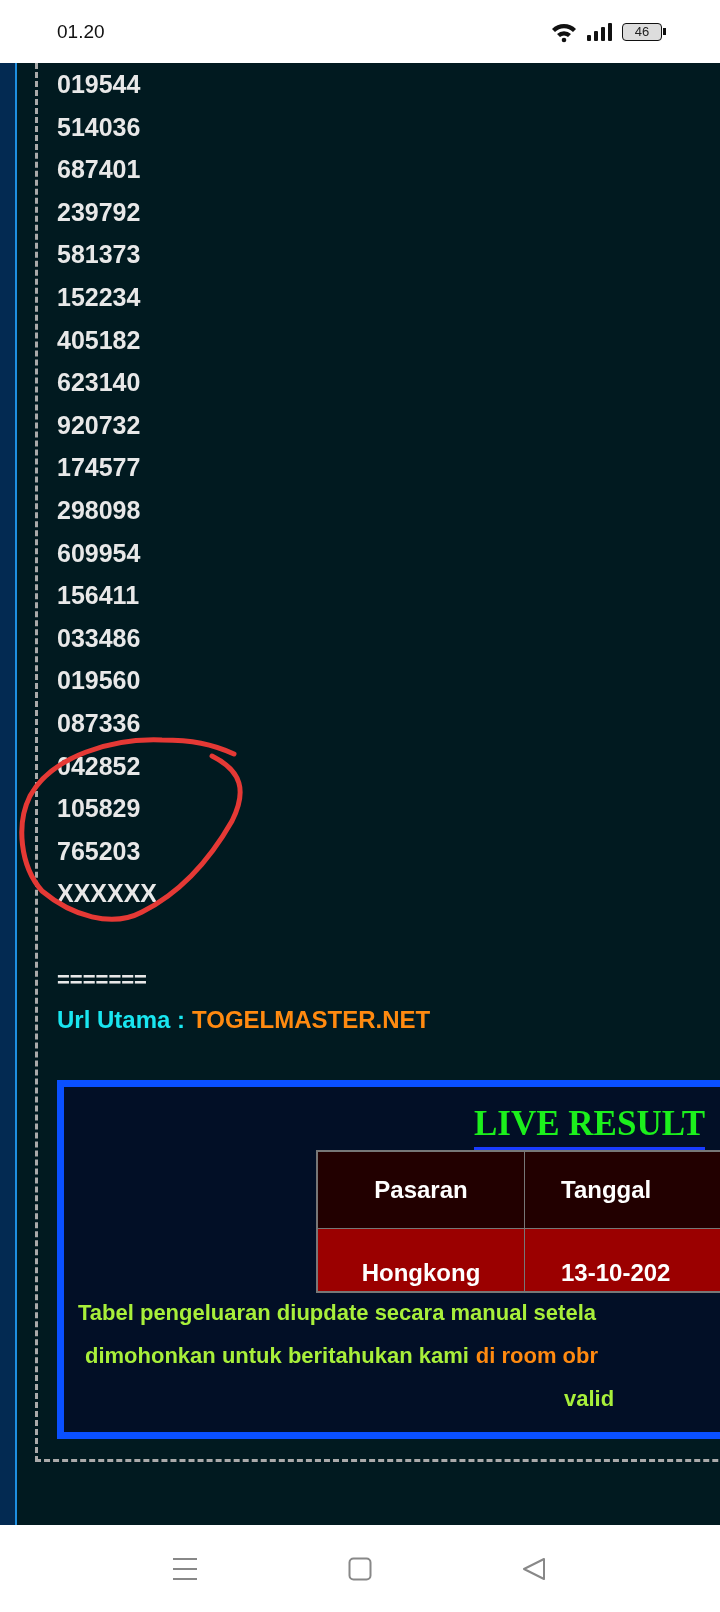 This screenshot has height=1612, width=720. What do you see at coordinates (99, 681) in the screenshot?
I see `number-text: 019560` at bounding box center [99, 681].